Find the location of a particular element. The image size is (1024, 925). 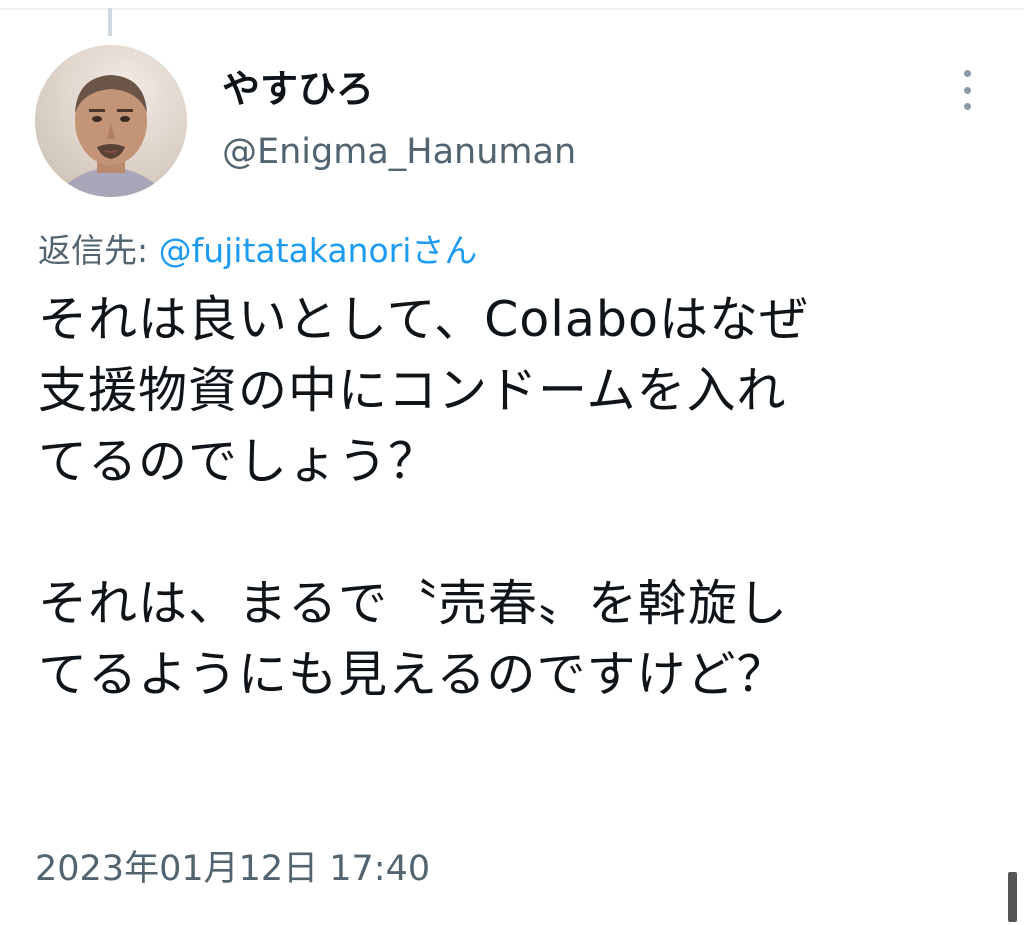

avatar is located at coordinates (111, 121).